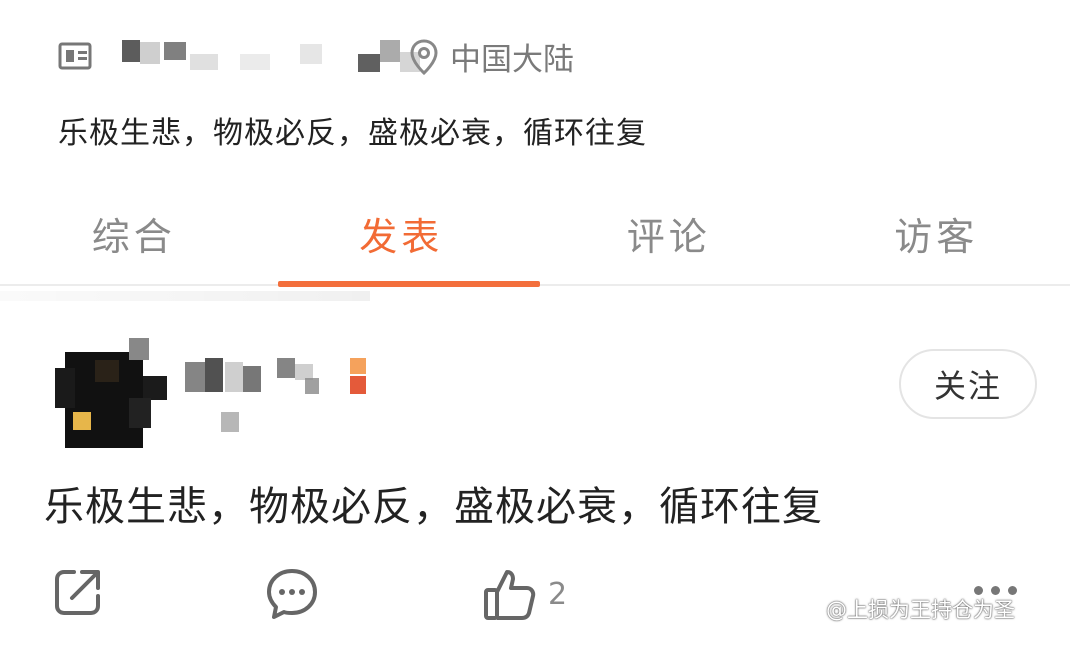 The height and width of the screenshot is (649, 1070). Describe the element at coordinates (512, 60) in the screenshot. I see `location-text: 中国大陆` at that location.